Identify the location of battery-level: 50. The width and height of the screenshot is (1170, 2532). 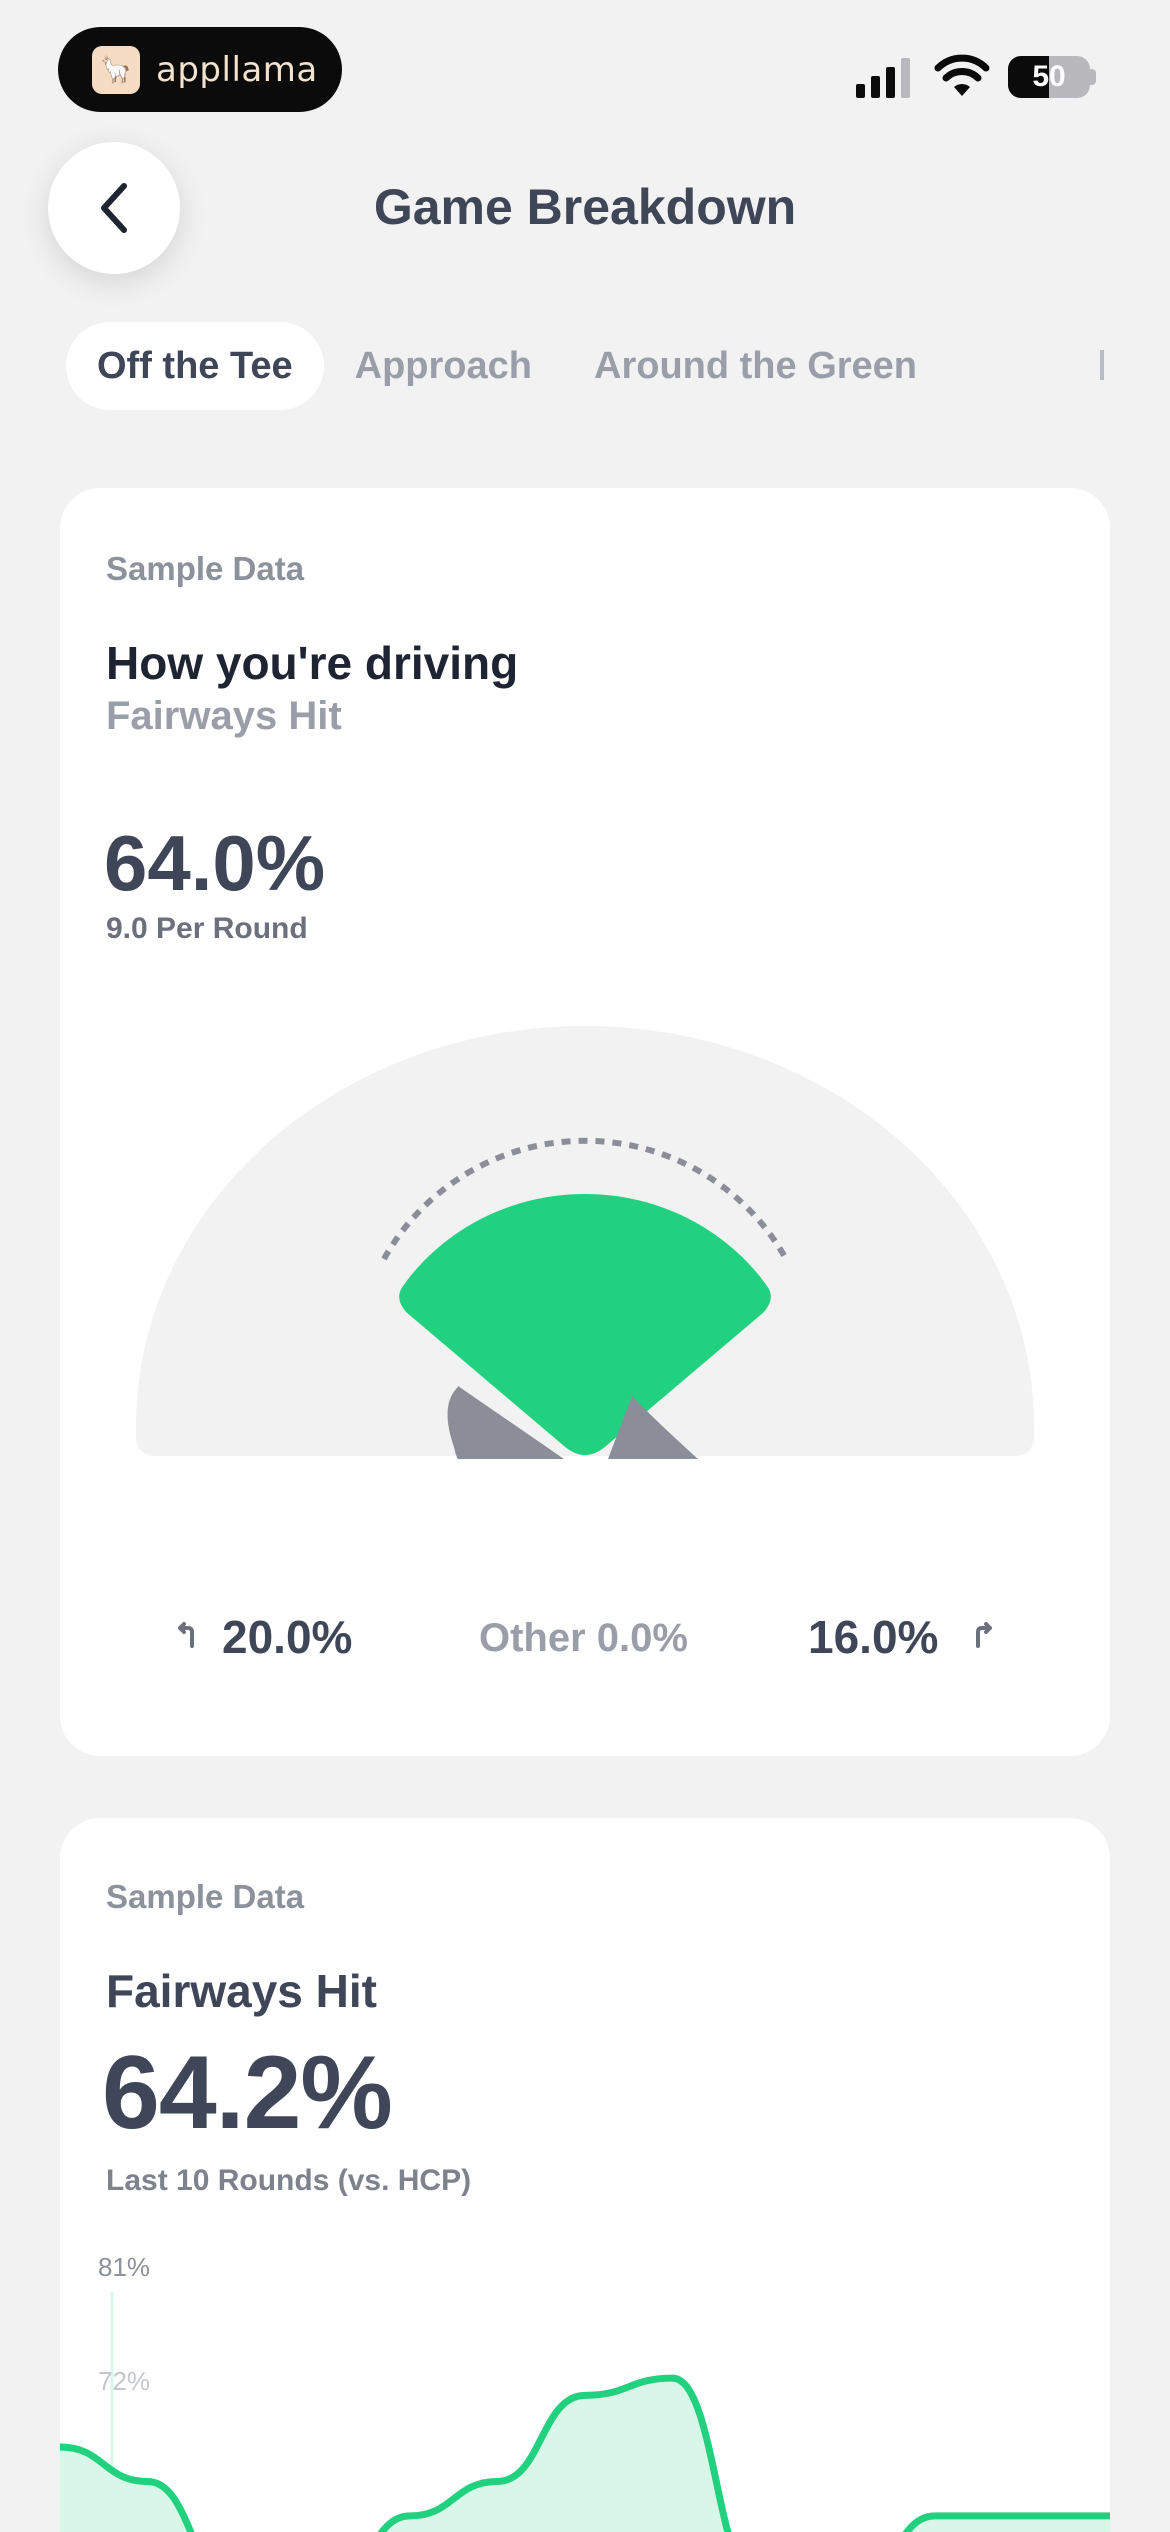
(1049, 76).